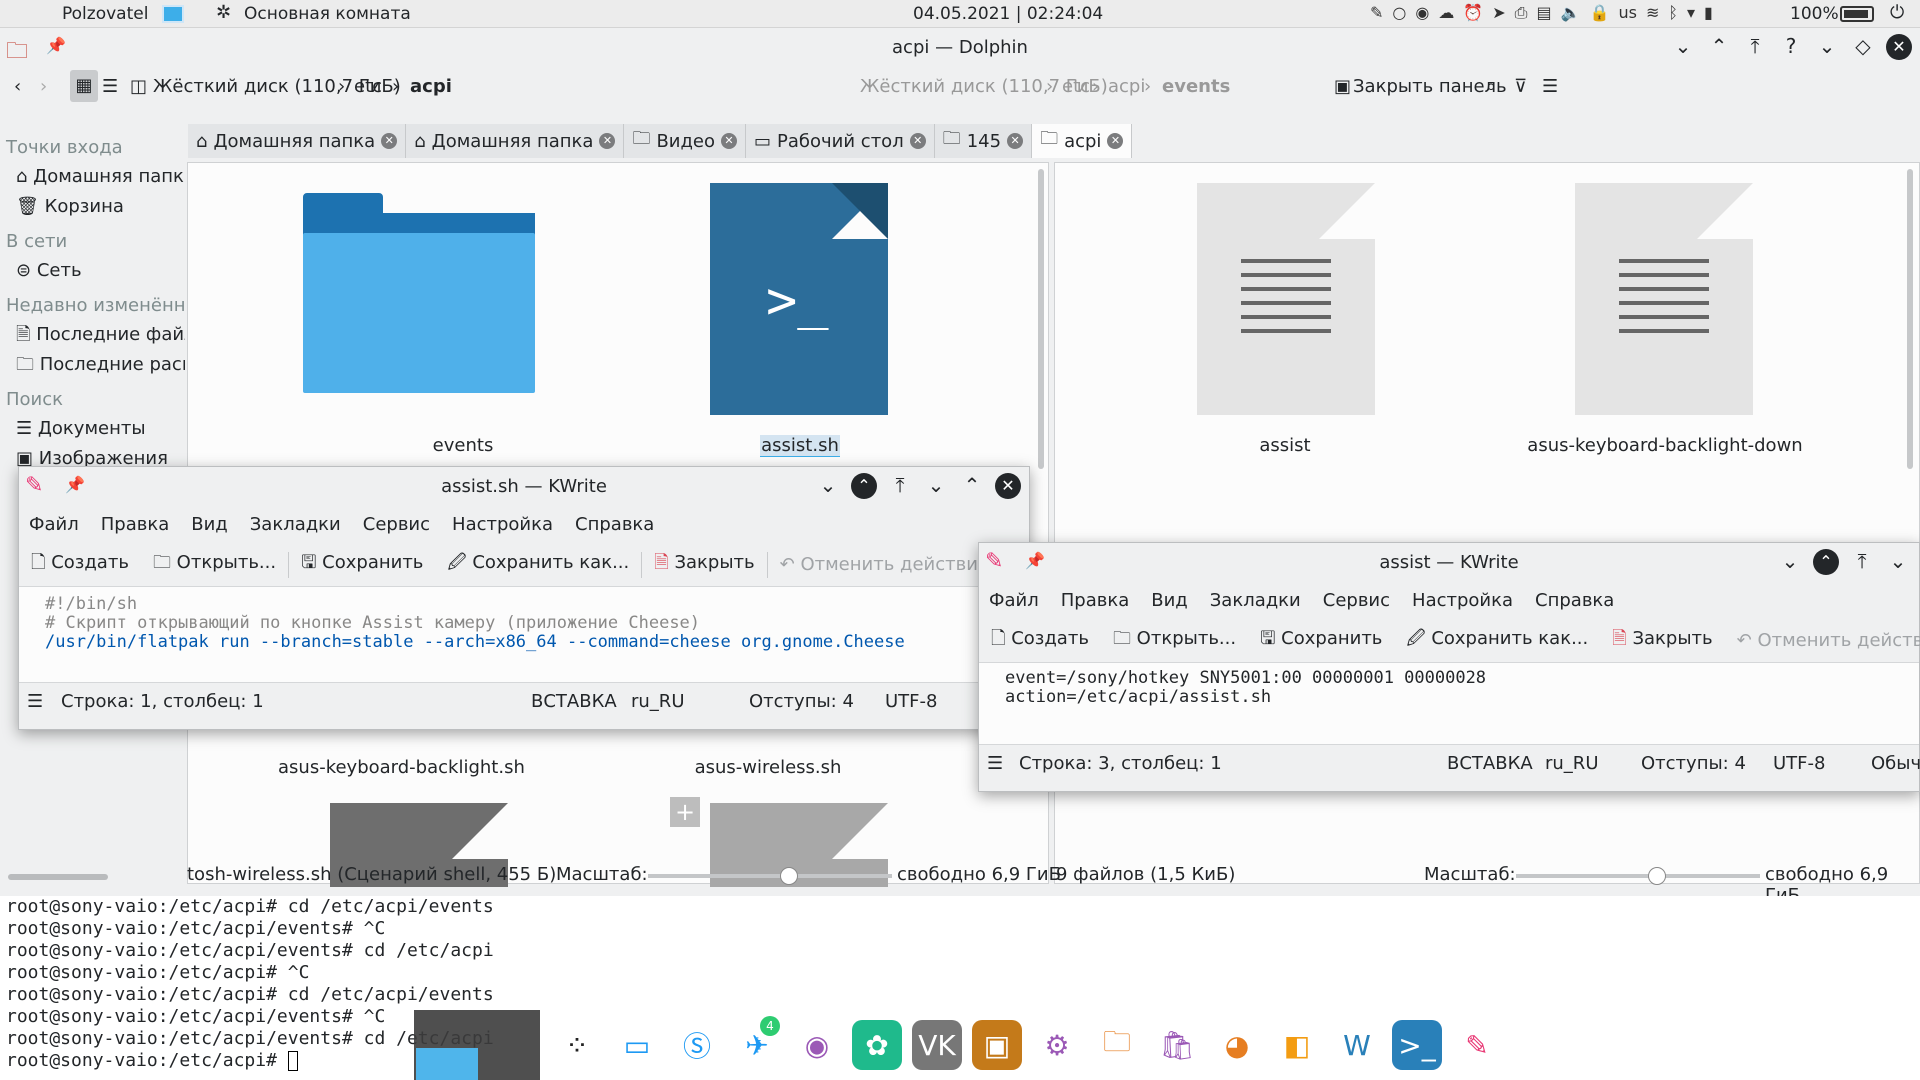 This screenshot has width=1920, height=1080. What do you see at coordinates (799, 299) in the screenshot?
I see `script-file-icon: >_` at bounding box center [799, 299].